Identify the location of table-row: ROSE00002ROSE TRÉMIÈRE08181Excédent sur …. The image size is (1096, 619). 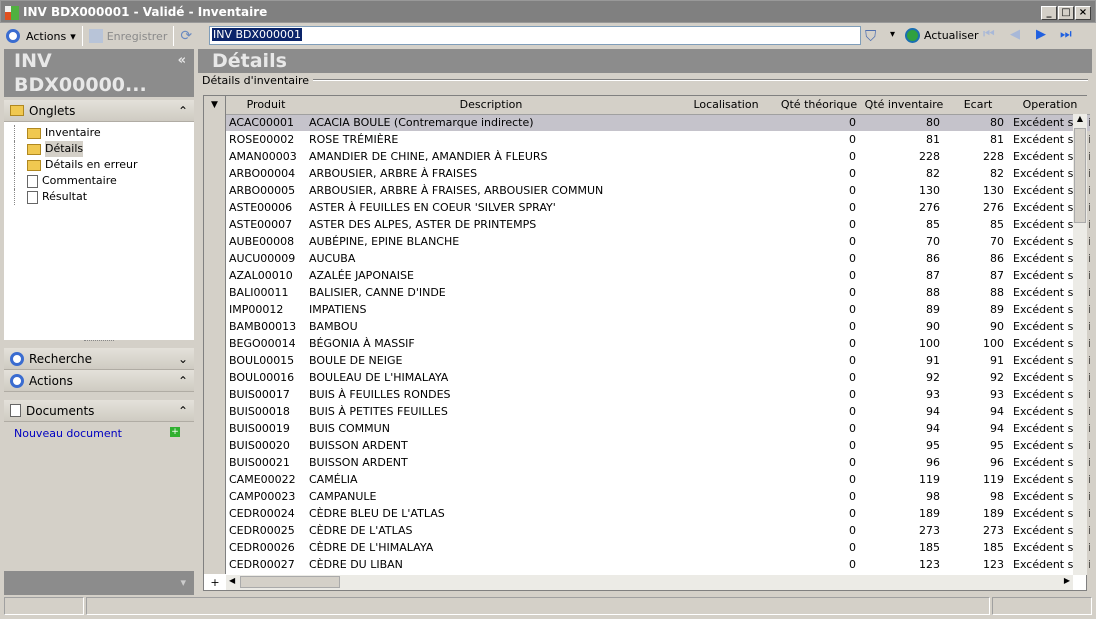
(658, 139).